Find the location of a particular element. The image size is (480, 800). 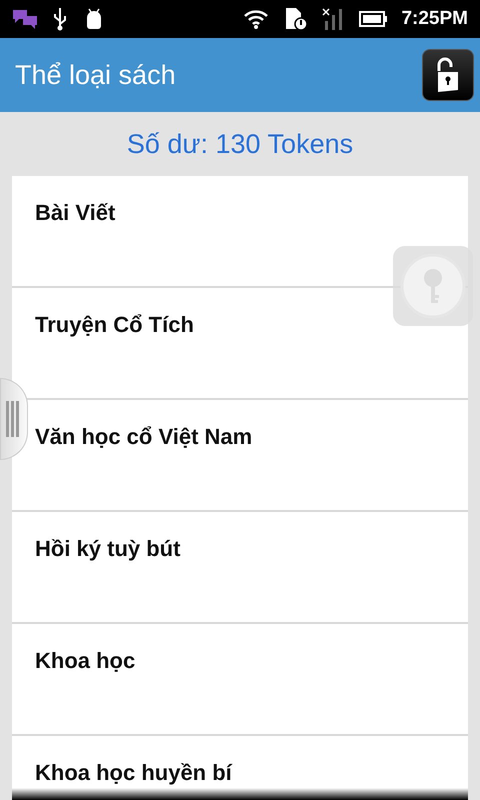

chat-icon is located at coordinates (25, 19).